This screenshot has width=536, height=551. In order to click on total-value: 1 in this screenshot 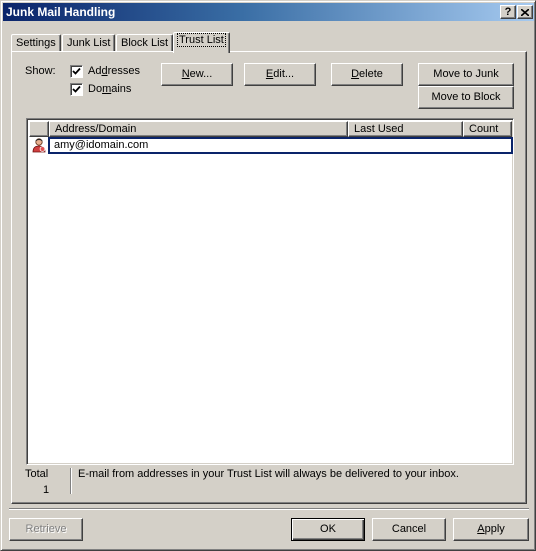, I will do `click(46, 490)`.